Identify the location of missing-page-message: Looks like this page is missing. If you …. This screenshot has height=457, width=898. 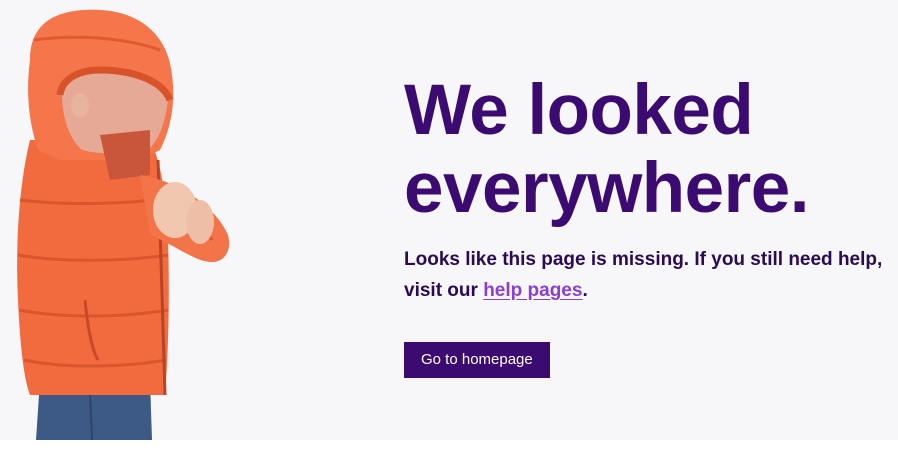
(649, 275).